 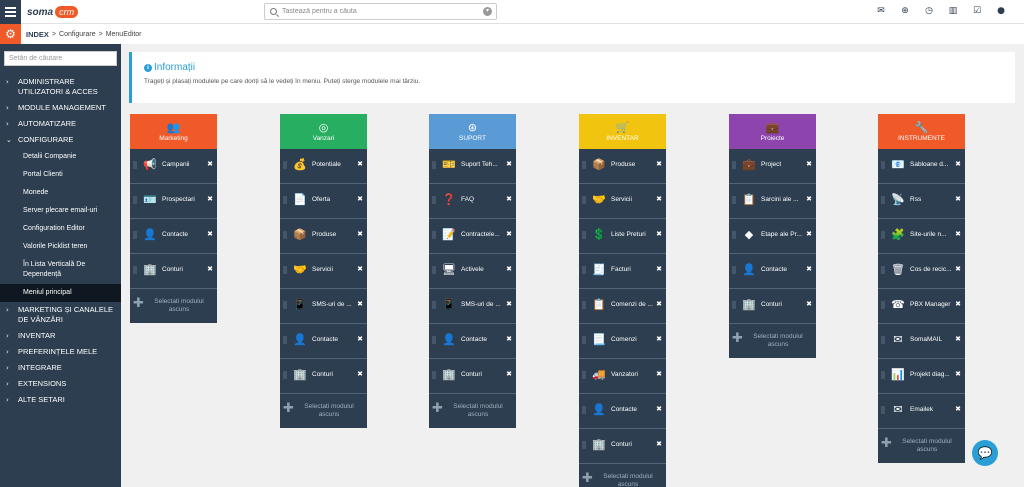 What do you see at coordinates (173, 201) in the screenshot?
I see `module-item: 🪪 Prospectari ✖` at bounding box center [173, 201].